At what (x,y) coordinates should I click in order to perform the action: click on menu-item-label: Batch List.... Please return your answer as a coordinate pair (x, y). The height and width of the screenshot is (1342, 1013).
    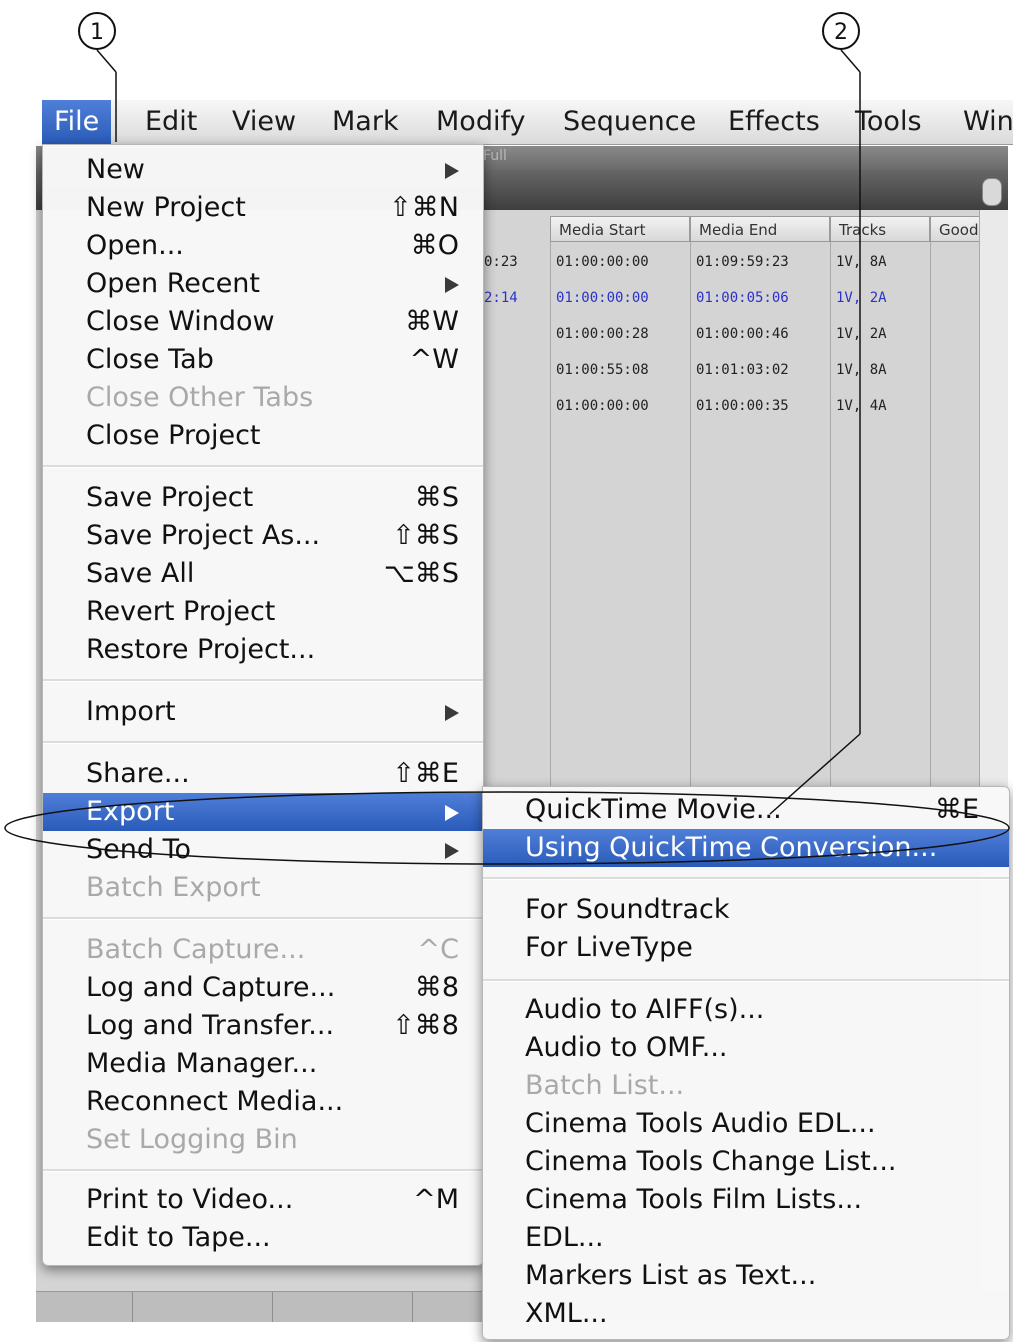
    Looking at the image, I should click on (605, 1085).